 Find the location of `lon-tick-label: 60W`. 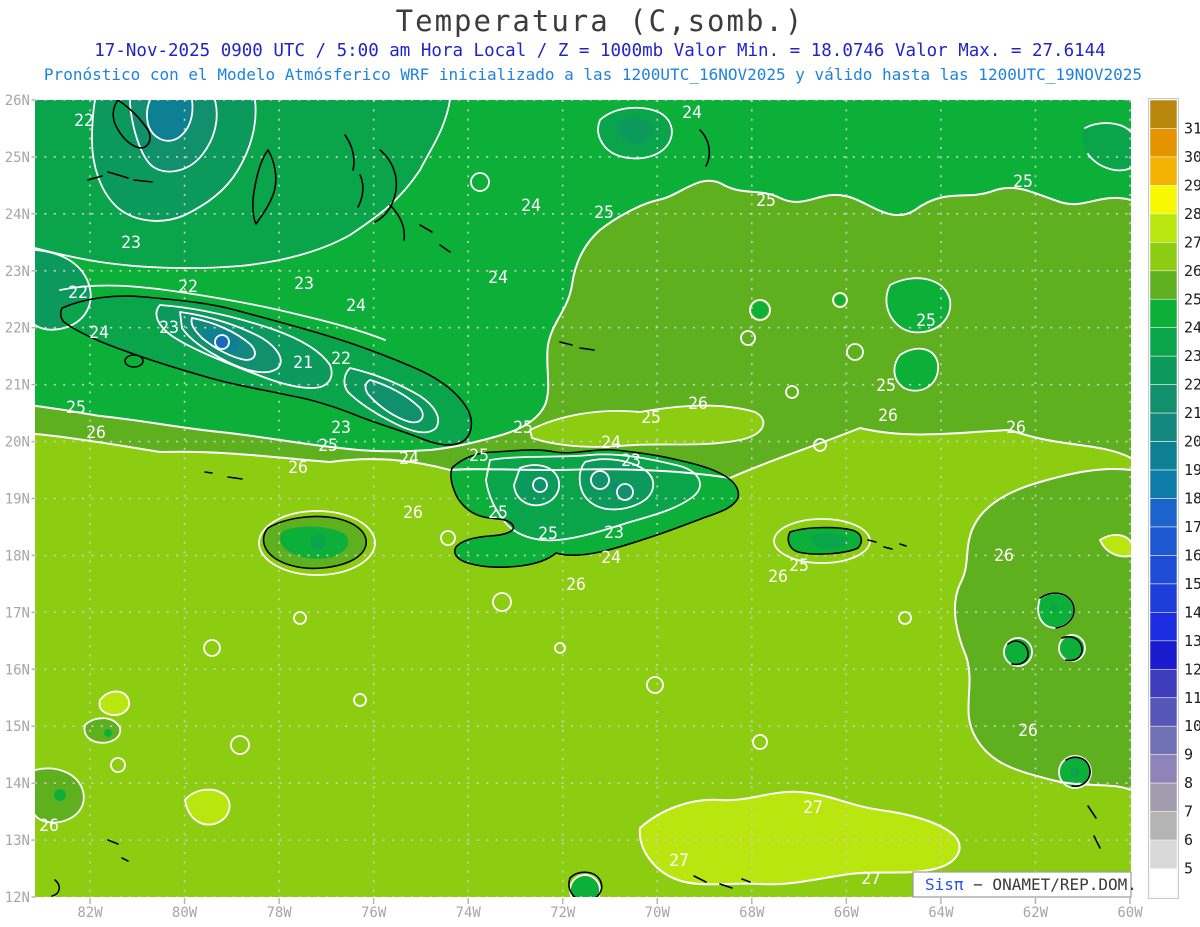

lon-tick-label: 60W is located at coordinates (1130, 913).